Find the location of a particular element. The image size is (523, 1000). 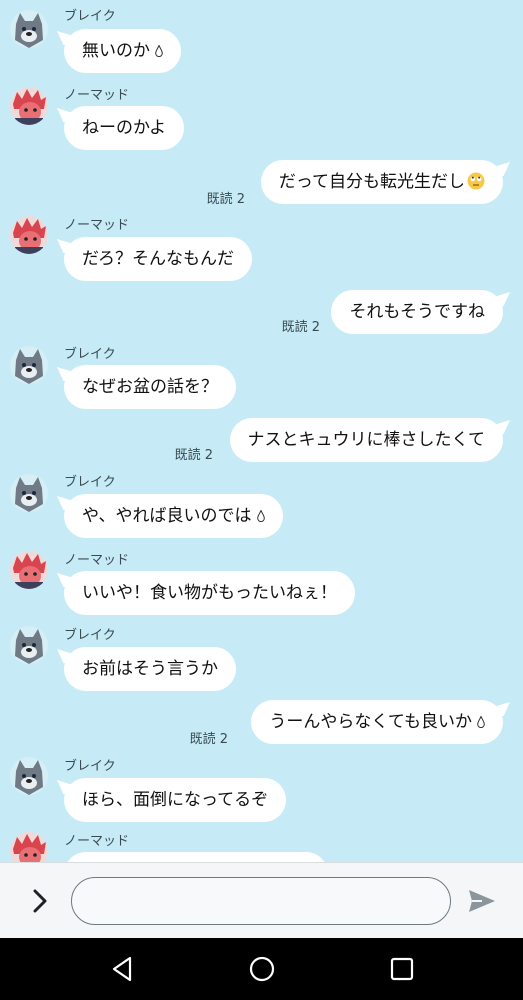

message-text: だろ？そんなもんだ is located at coordinates (158, 259).